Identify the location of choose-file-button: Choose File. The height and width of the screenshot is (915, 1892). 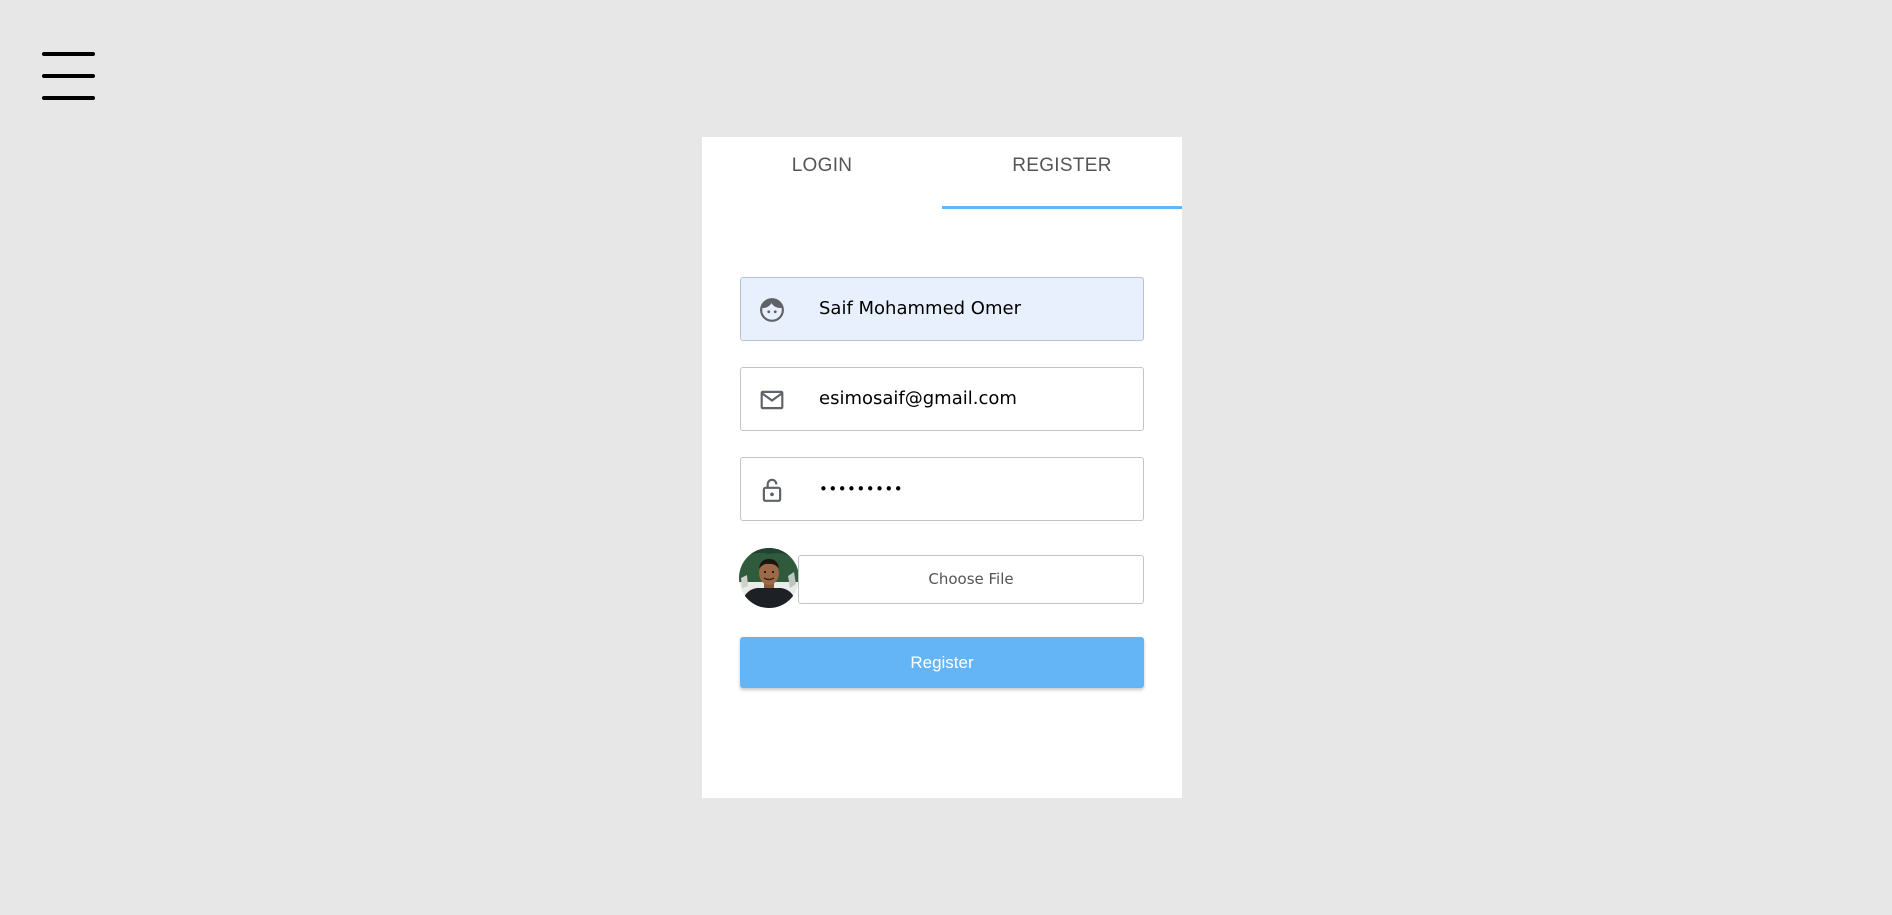
(971, 579).